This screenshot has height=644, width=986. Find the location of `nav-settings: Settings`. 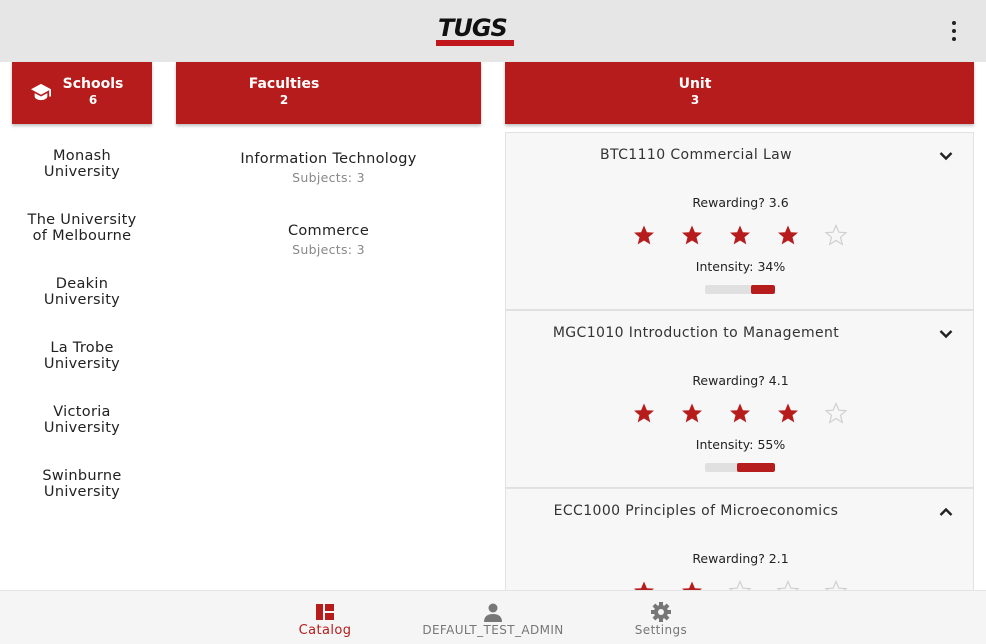

nav-settings: Settings is located at coordinates (661, 617).